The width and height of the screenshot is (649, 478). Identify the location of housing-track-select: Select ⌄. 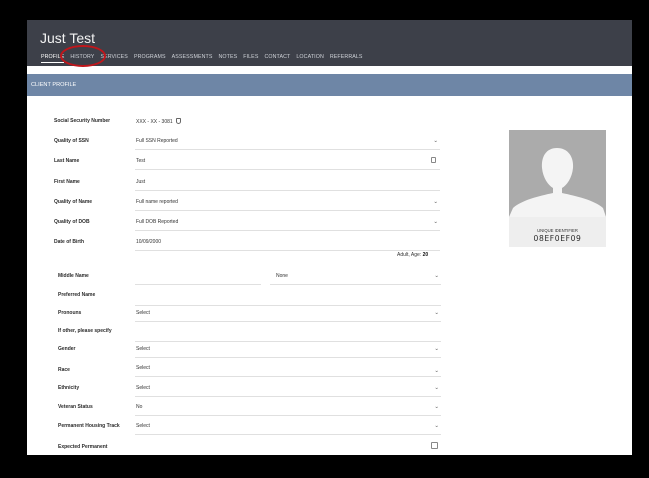
(288, 428).